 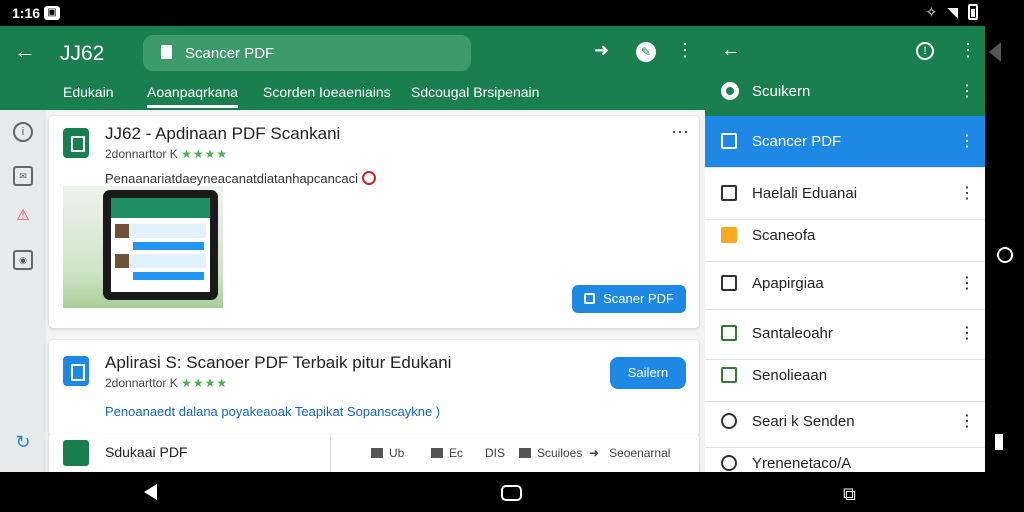 I want to click on panel-item-label: Santaleoahr, so click(x=792, y=333).